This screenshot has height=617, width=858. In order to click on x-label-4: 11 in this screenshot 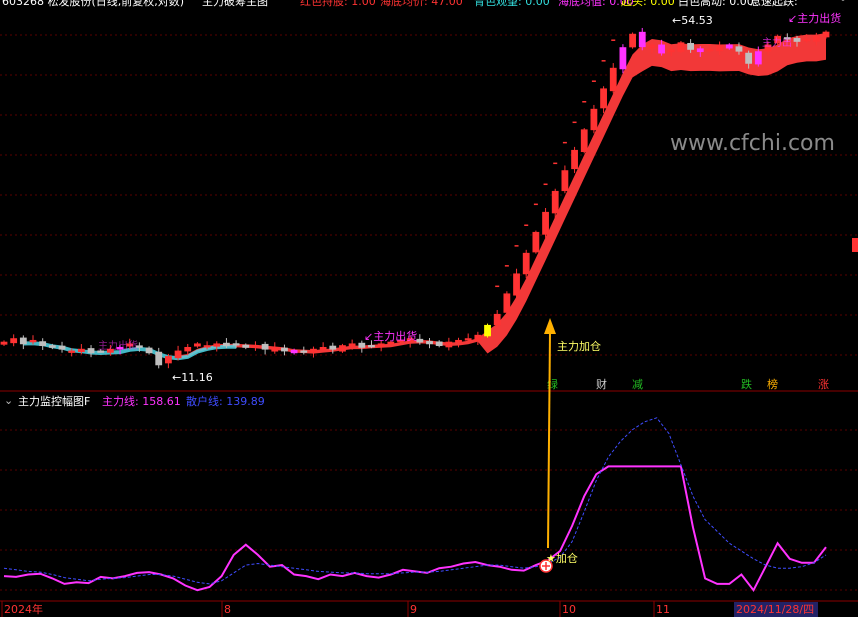, I will do `click(663, 609)`.